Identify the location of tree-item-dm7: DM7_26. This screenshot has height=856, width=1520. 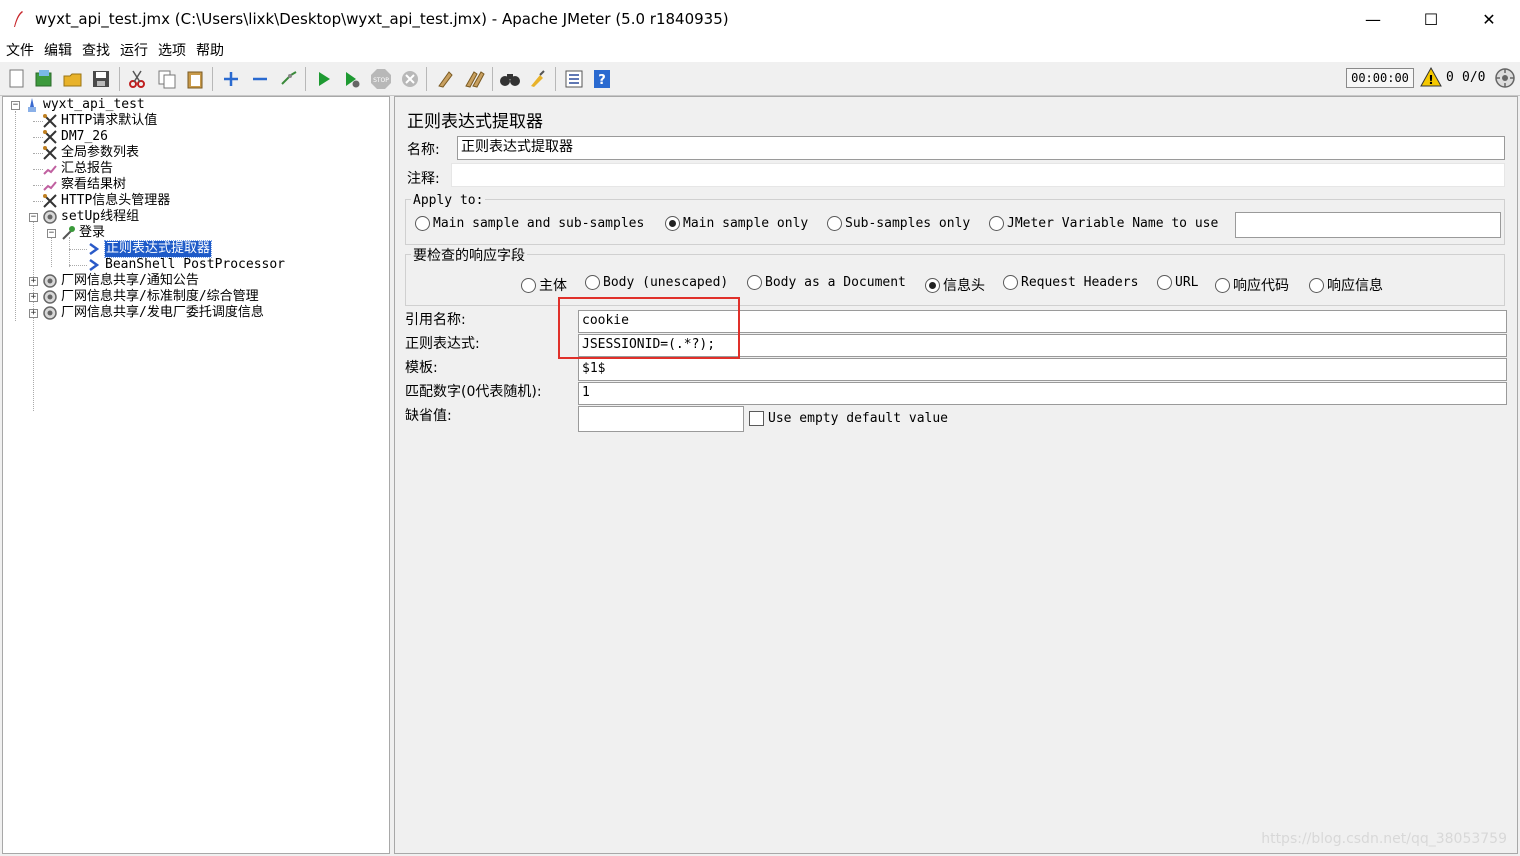
(74, 137).